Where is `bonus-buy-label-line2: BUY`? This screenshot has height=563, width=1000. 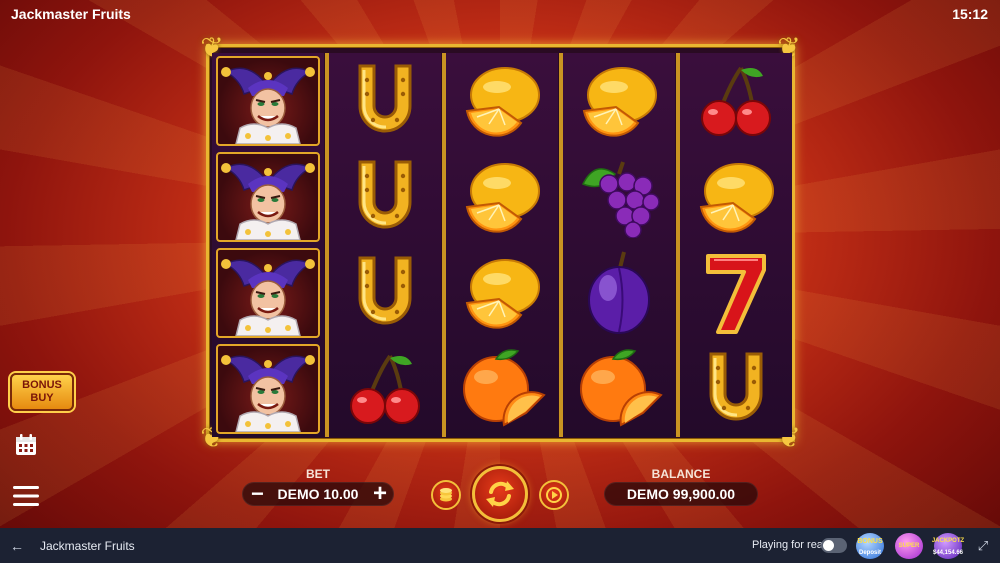
bonus-buy-label-line2: BUY is located at coordinates (42, 398).